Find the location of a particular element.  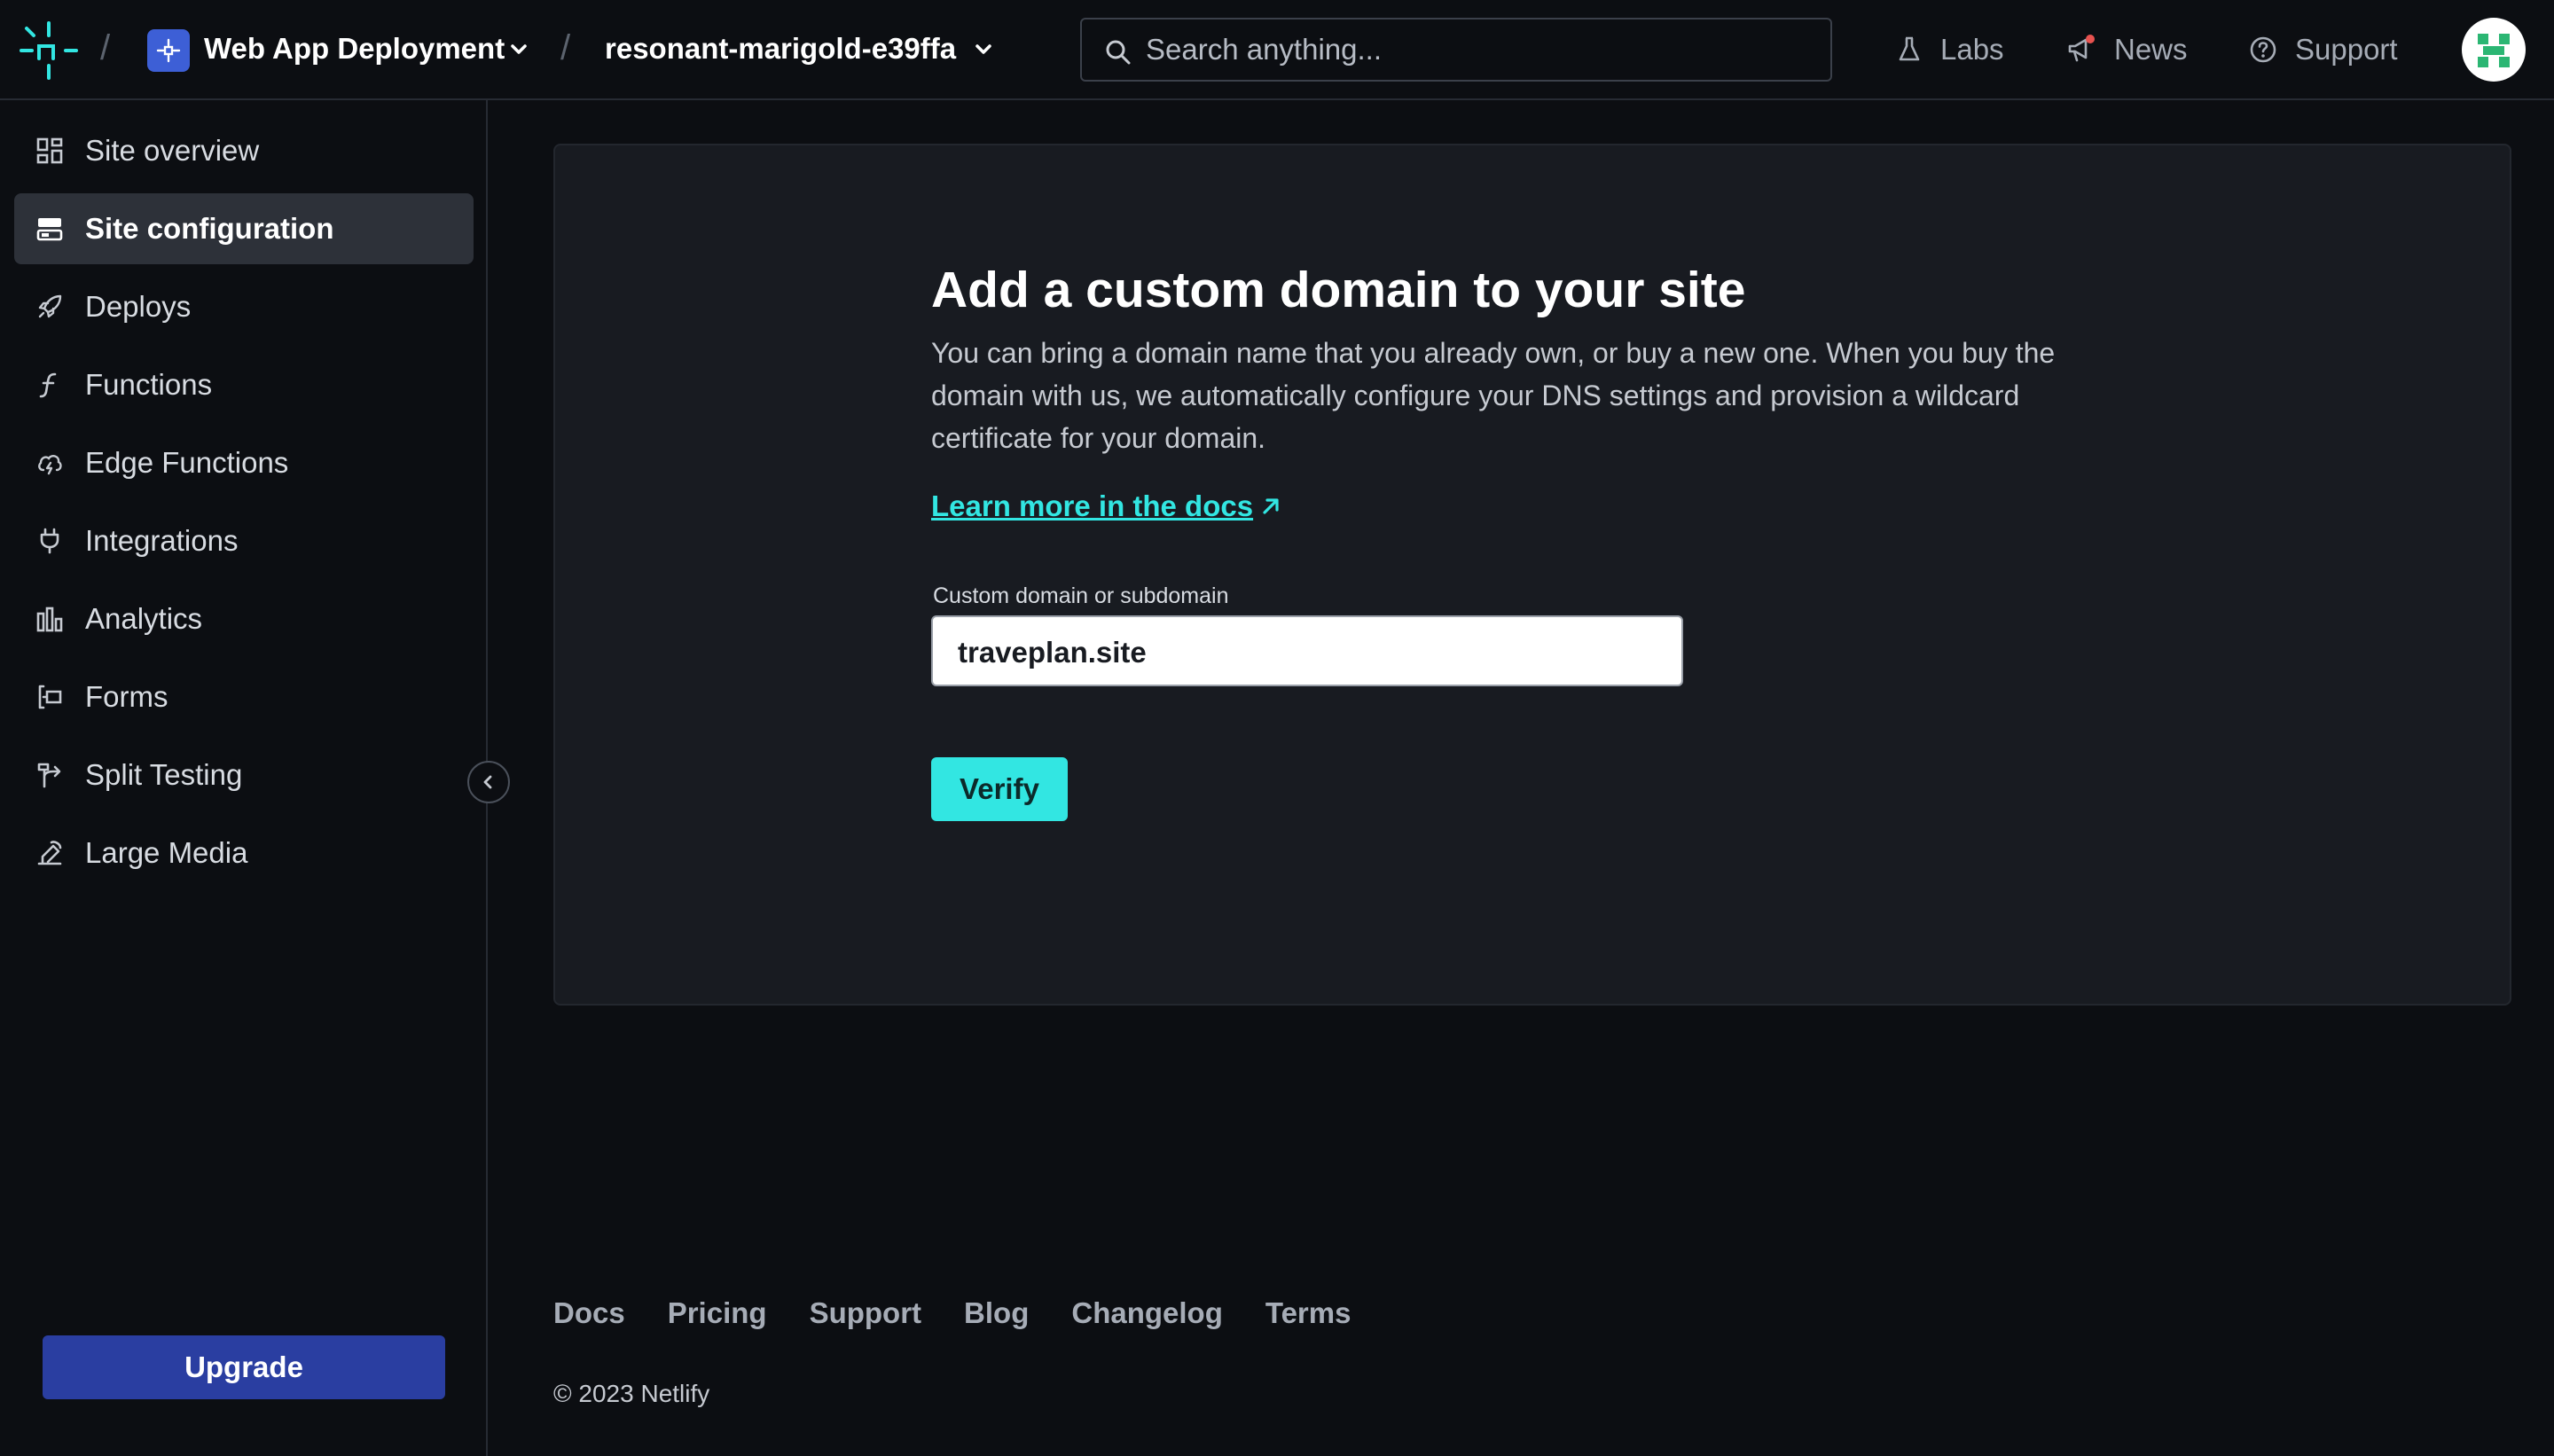

sidebar-item-label: Edge Functions is located at coordinates (187, 462).